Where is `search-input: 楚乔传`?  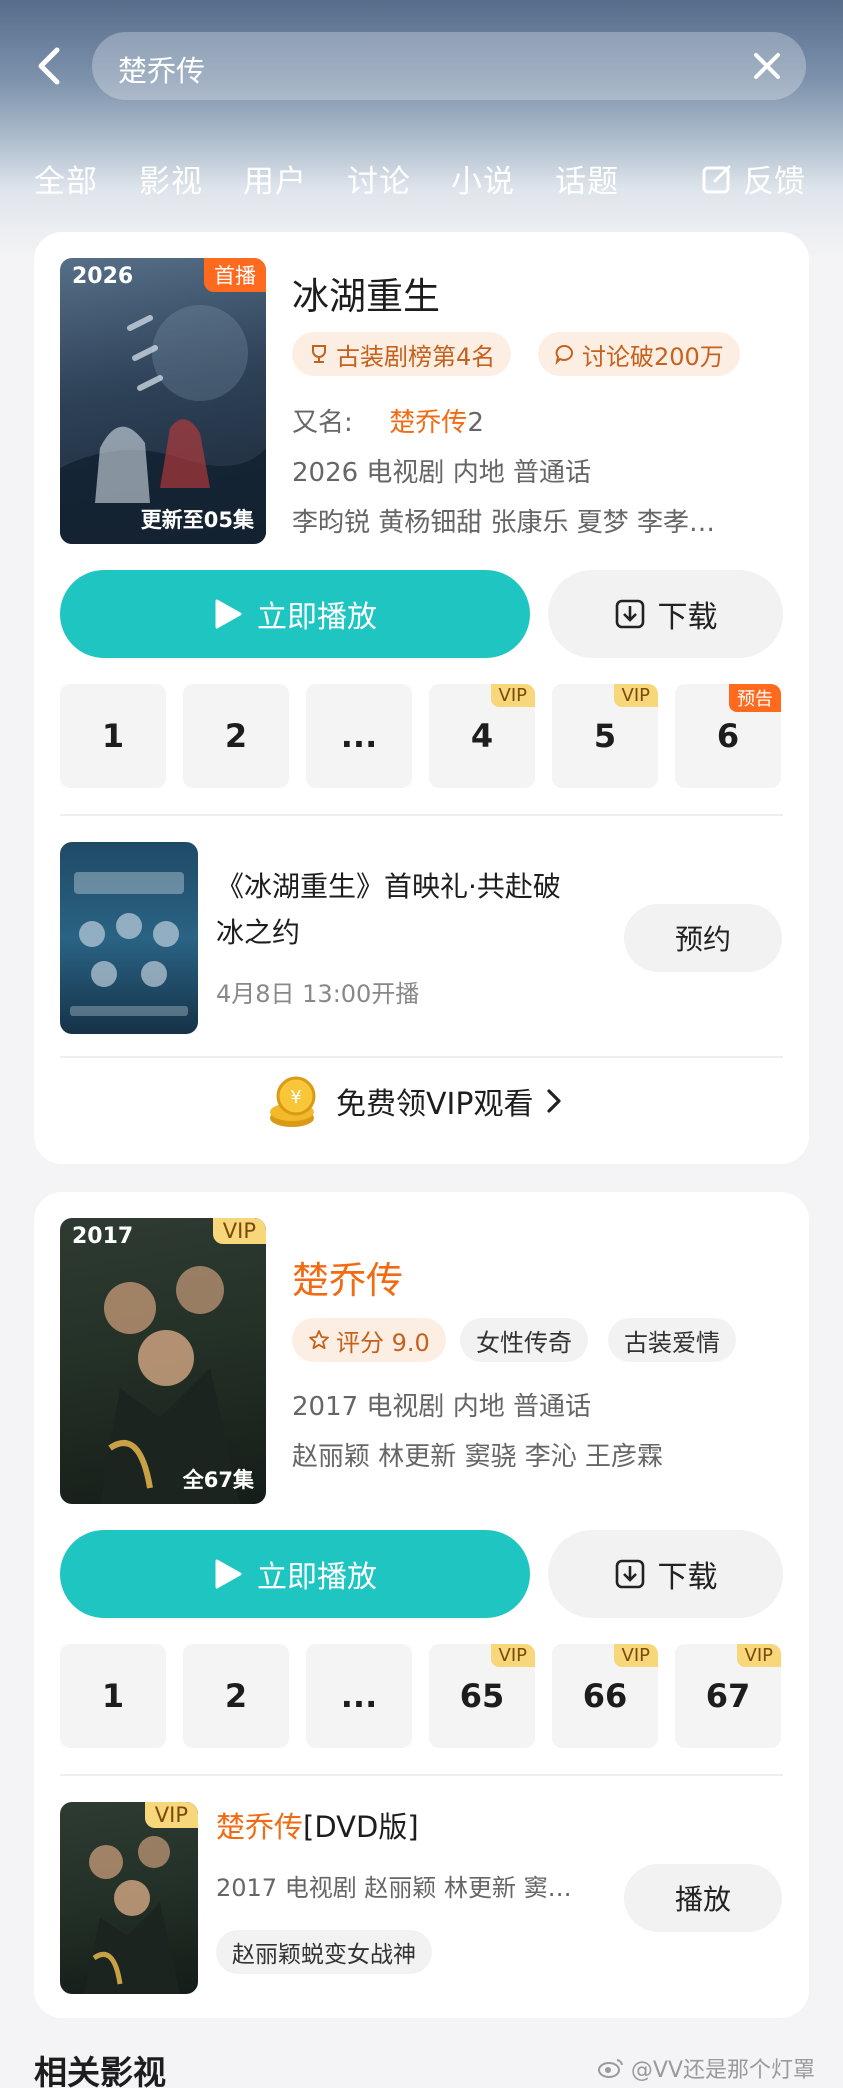 search-input: 楚乔传 is located at coordinates (449, 66).